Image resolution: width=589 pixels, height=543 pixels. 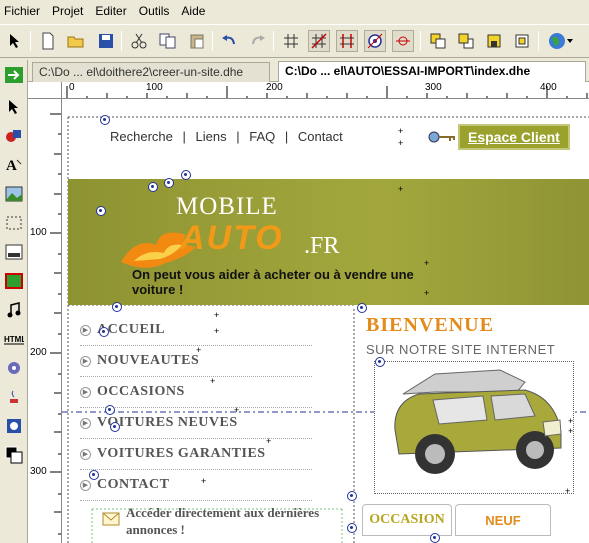 I want to click on ruler-h-label: 100, so click(x=154, y=87).